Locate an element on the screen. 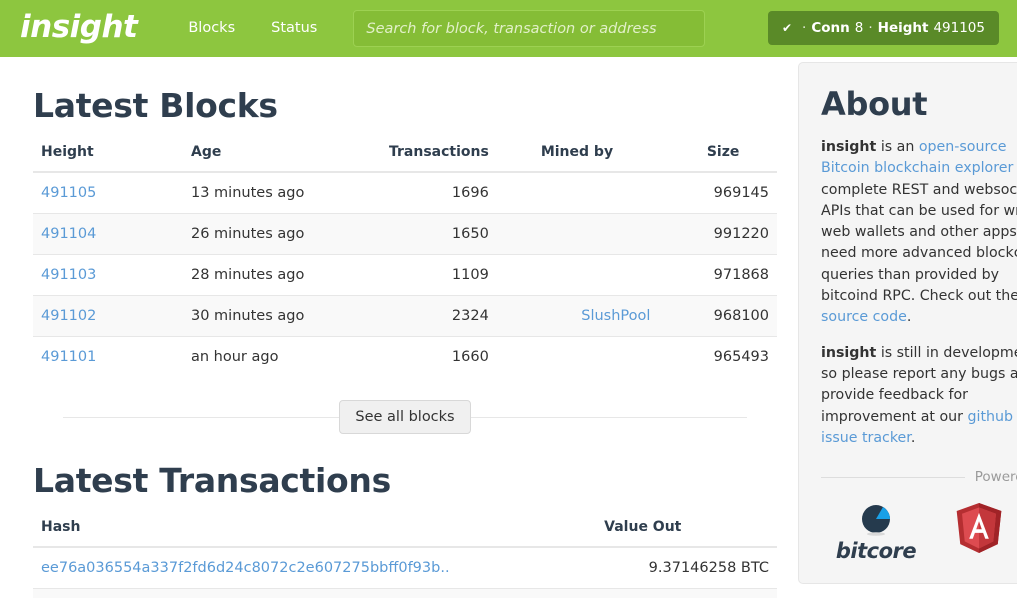 This screenshot has height=598, width=1017. brand-logo: insight is located at coordinates (79, 28).